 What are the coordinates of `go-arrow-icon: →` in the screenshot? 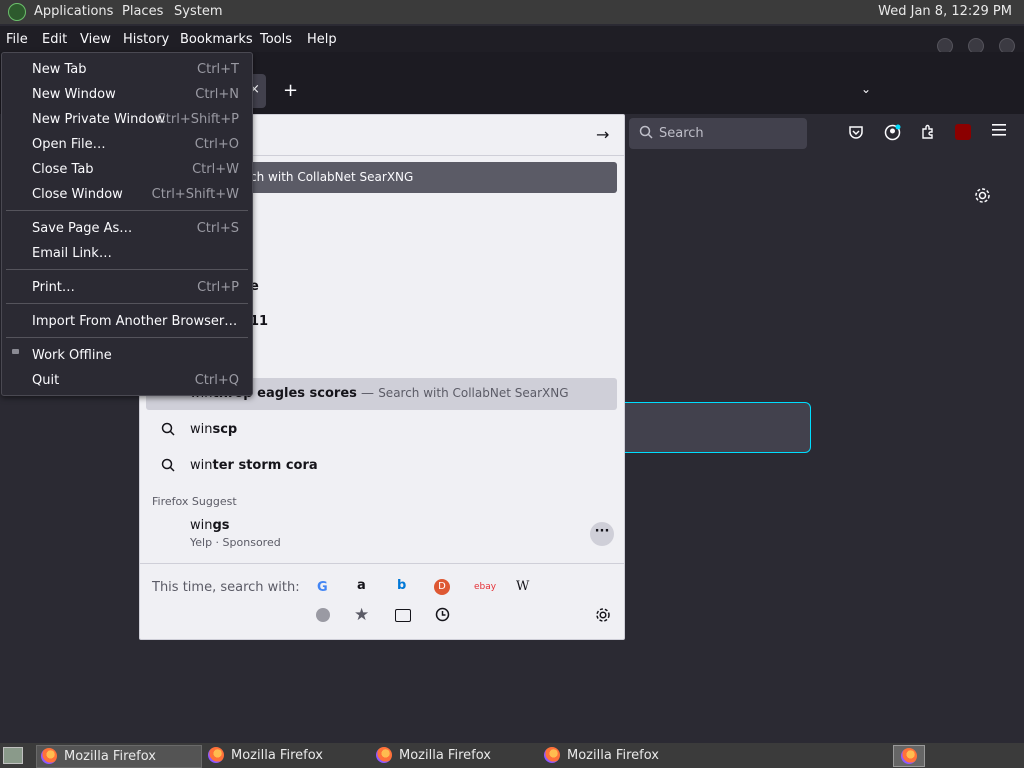 It's located at (602, 134).